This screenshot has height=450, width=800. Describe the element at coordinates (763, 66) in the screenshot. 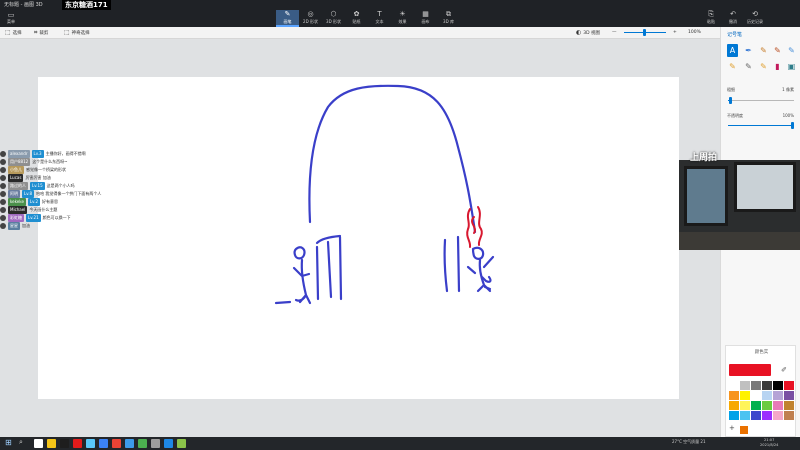

I see `crayon-icon: ✎` at that location.